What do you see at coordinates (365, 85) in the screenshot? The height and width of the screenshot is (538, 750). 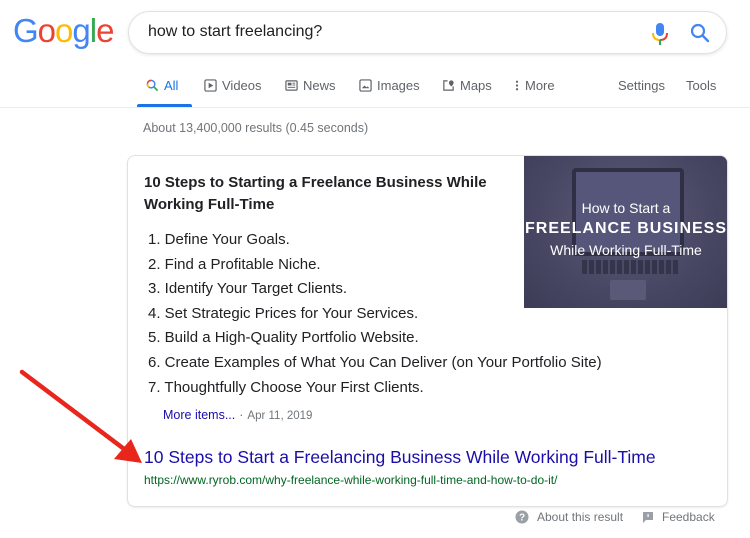 I see `image-icon` at bounding box center [365, 85].